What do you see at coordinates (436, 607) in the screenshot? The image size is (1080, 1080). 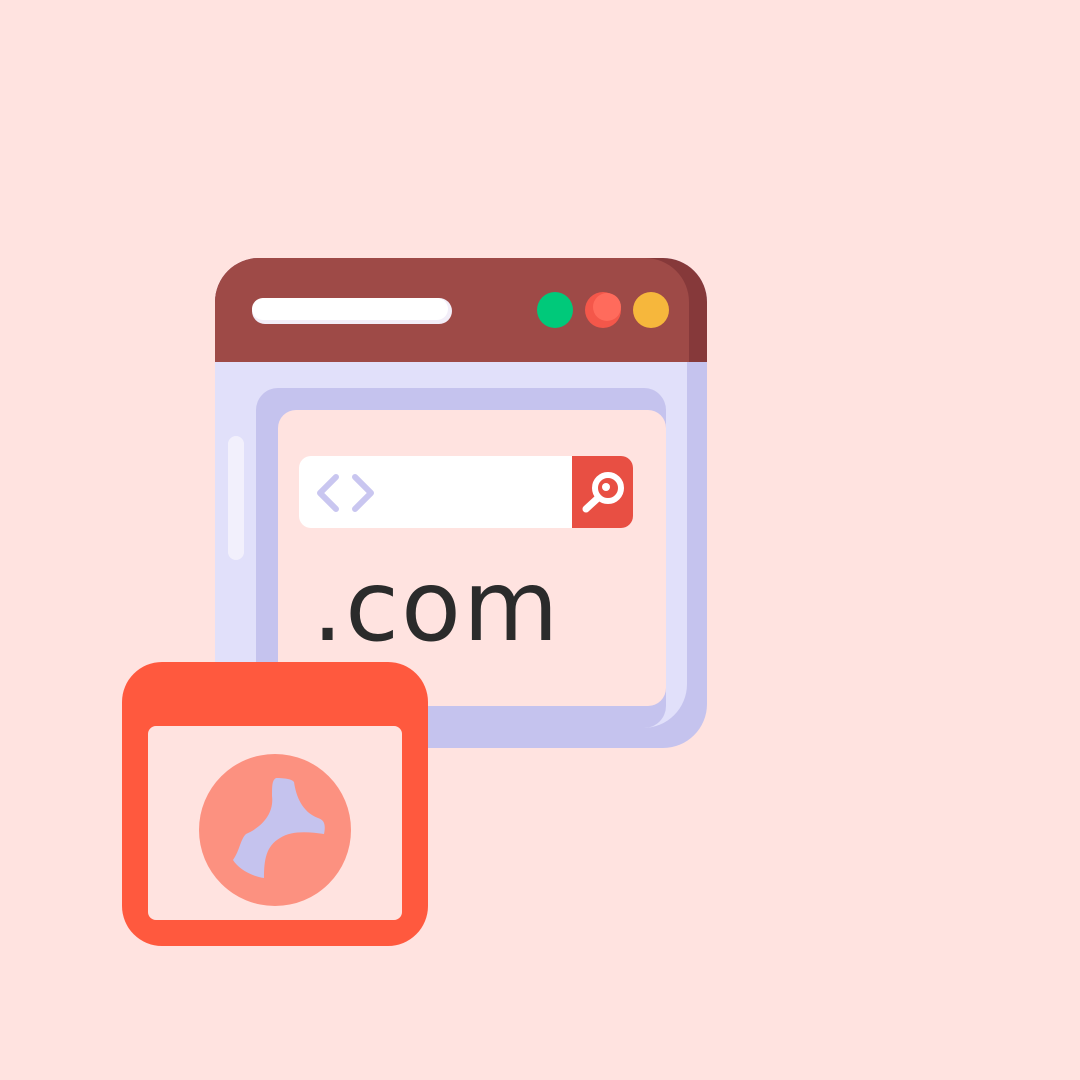 I see `domain-text: .com` at bounding box center [436, 607].